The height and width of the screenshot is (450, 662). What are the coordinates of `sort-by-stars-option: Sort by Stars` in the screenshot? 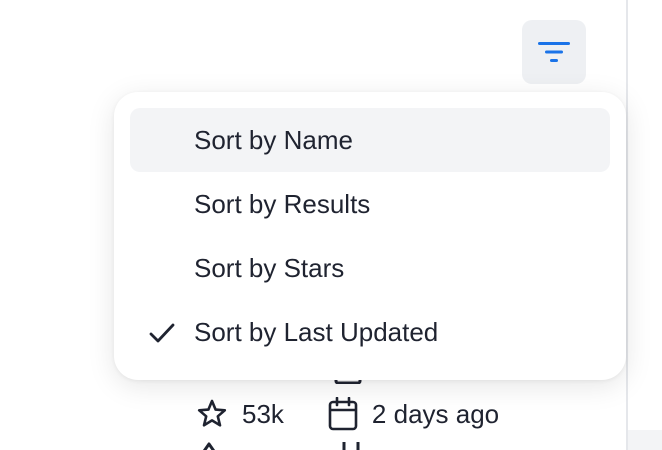 It's located at (370, 268).